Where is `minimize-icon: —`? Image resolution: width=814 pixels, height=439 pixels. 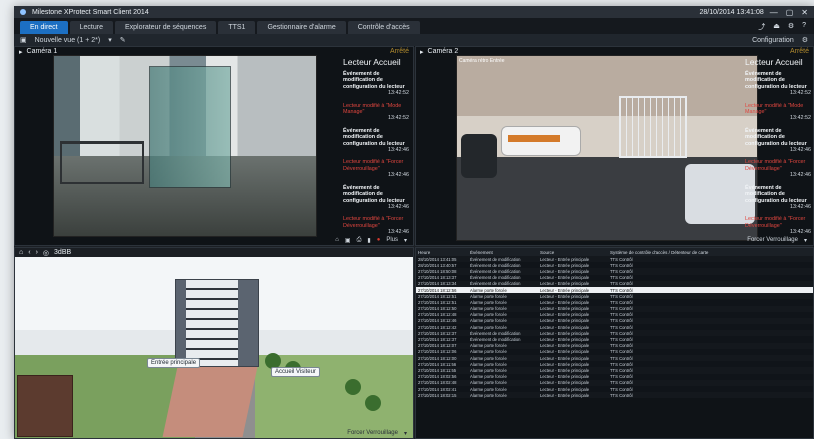 minimize-icon: — is located at coordinates (774, 12).